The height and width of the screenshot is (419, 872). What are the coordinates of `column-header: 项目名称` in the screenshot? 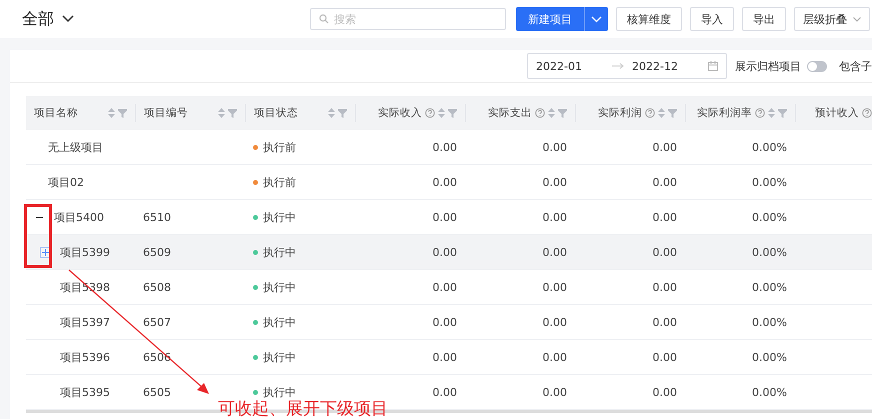 It's located at (56, 113).